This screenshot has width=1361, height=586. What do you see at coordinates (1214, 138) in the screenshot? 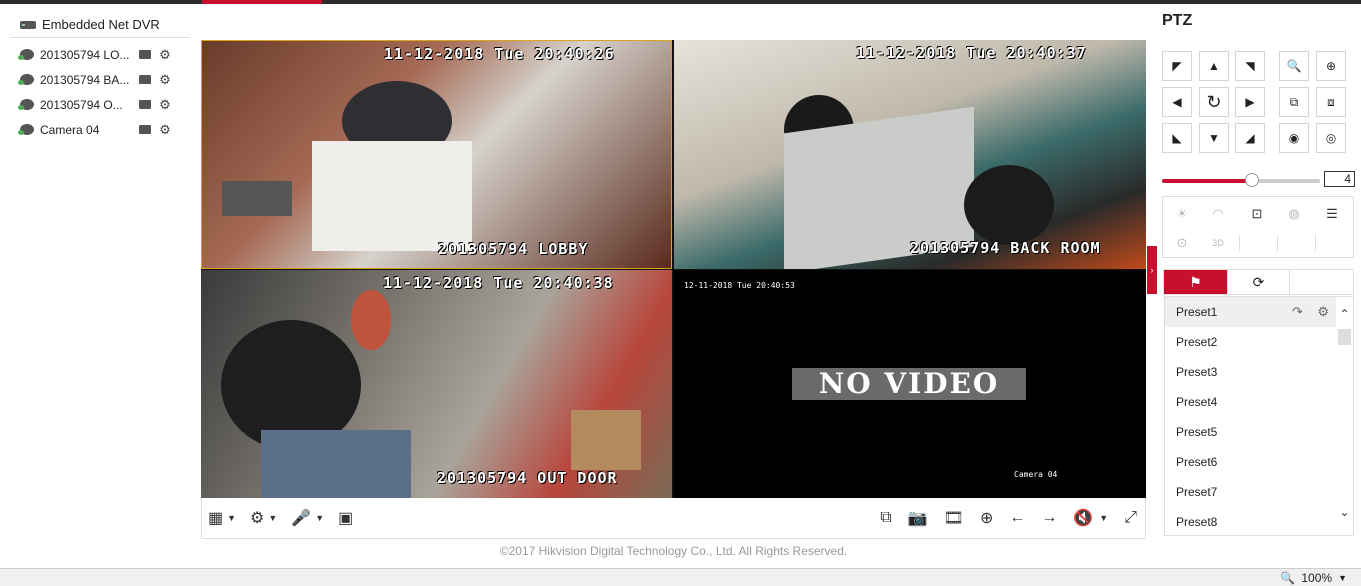
I see `ptz-down-button: ▼` at bounding box center [1214, 138].